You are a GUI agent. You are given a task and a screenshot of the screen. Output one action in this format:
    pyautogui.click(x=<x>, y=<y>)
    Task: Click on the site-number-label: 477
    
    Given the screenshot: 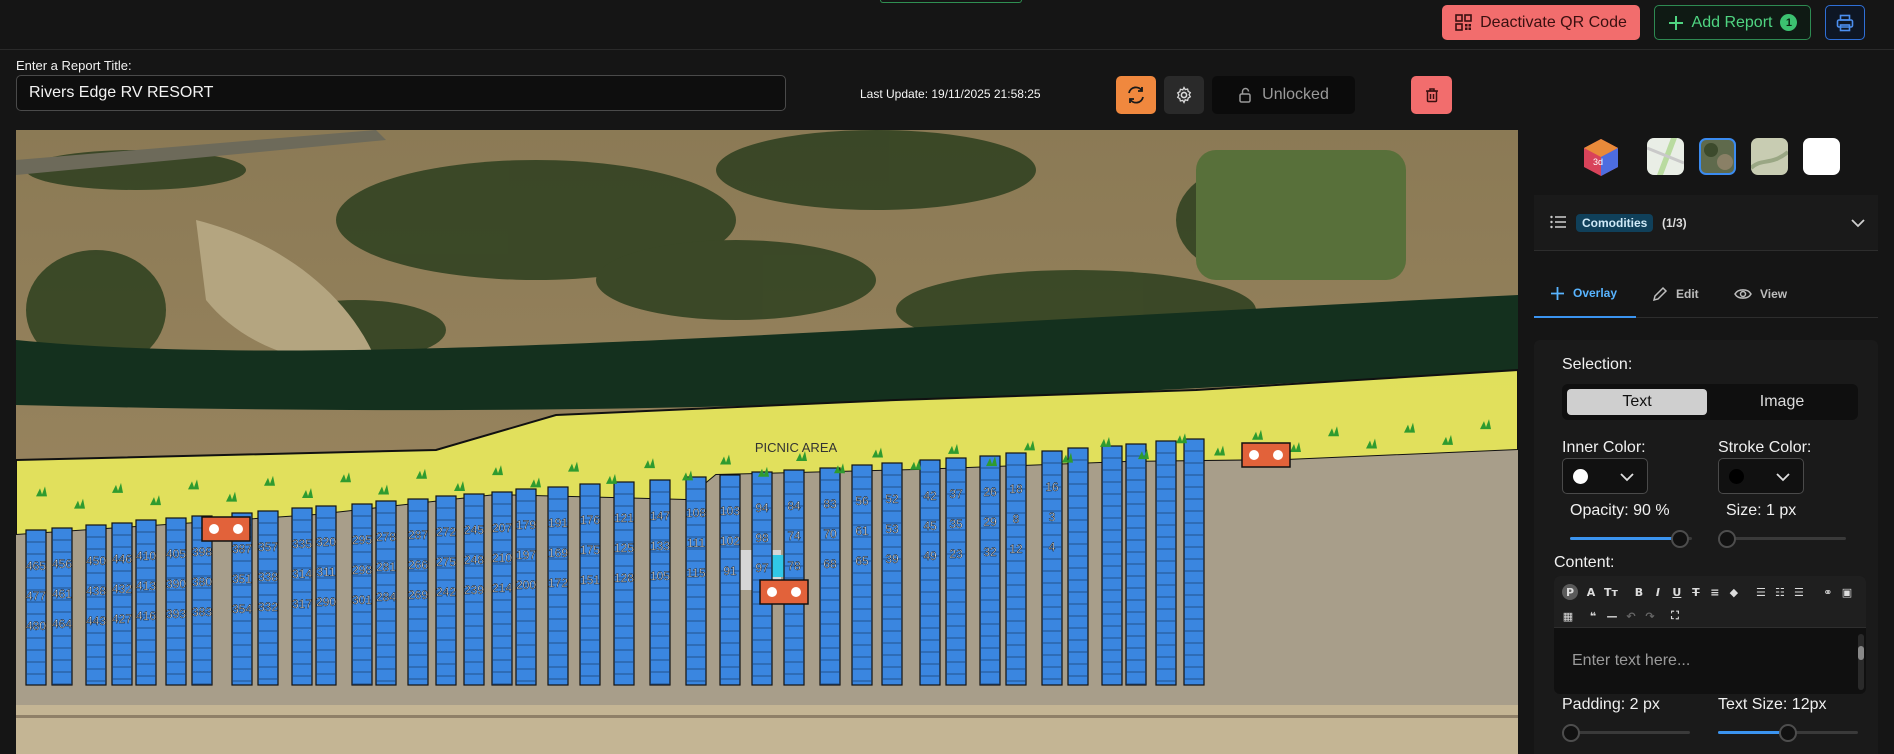 What is the action you would take?
    pyautogui.click(x=36, y=596)
    